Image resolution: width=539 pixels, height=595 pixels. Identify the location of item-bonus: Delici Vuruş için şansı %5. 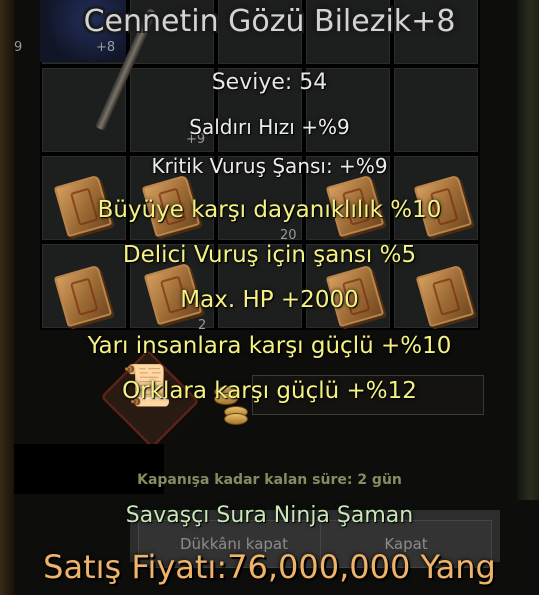
(269, 255).